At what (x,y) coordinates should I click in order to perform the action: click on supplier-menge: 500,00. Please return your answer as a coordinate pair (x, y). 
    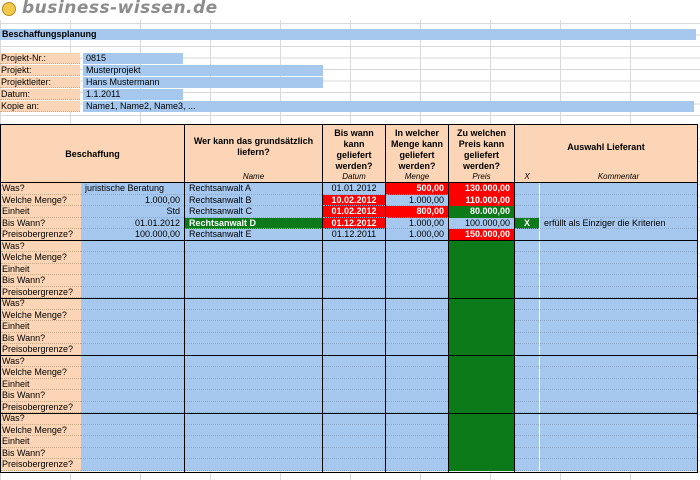
    Looking at the image, I should click on (417, 189).